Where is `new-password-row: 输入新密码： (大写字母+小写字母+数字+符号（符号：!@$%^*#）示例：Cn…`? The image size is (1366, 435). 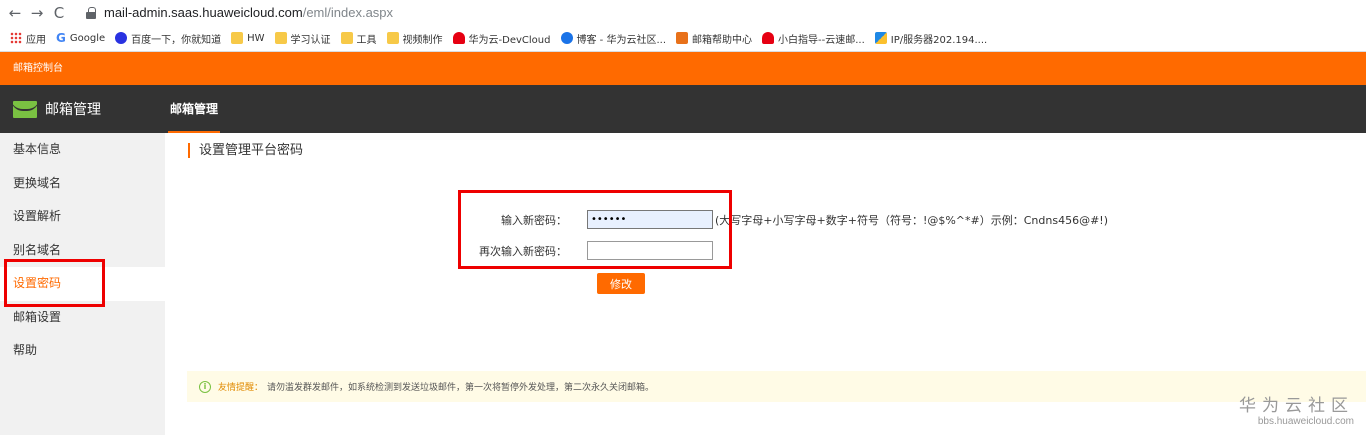
new-password-row: 输入新密码： (大写字母+小写字母+数字+符号（符号：!@$%^*#）示例：Cn… is located at coordinates (767, 219).